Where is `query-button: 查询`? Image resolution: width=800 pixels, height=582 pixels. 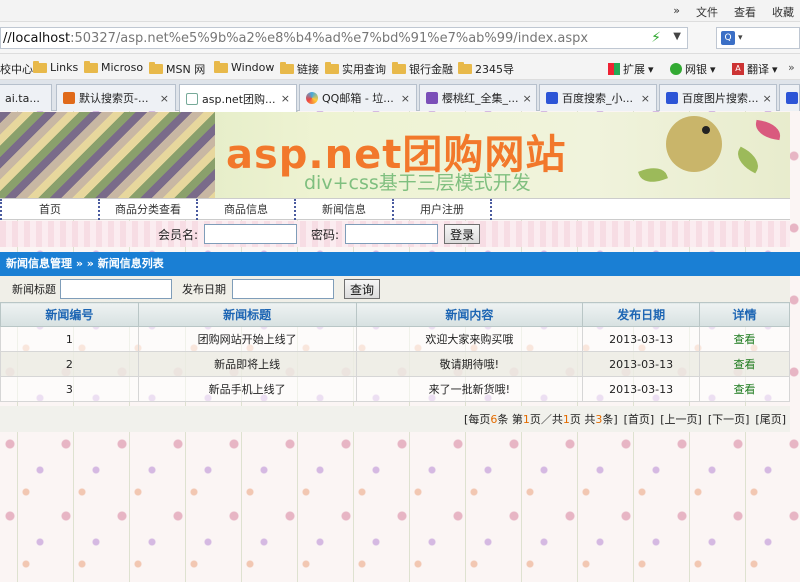
query-button: 查询 is located at coordinates (362, 289).